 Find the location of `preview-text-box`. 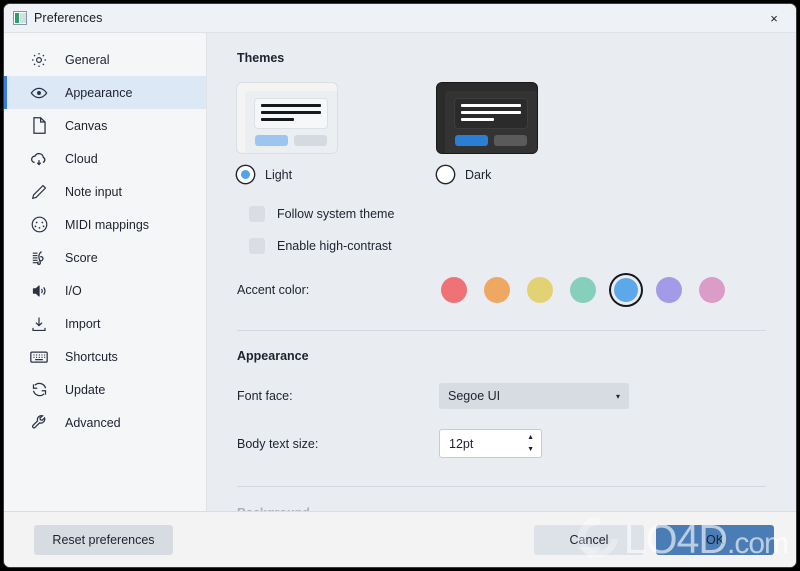

preview-text-box is located at coordinates (491, 113).